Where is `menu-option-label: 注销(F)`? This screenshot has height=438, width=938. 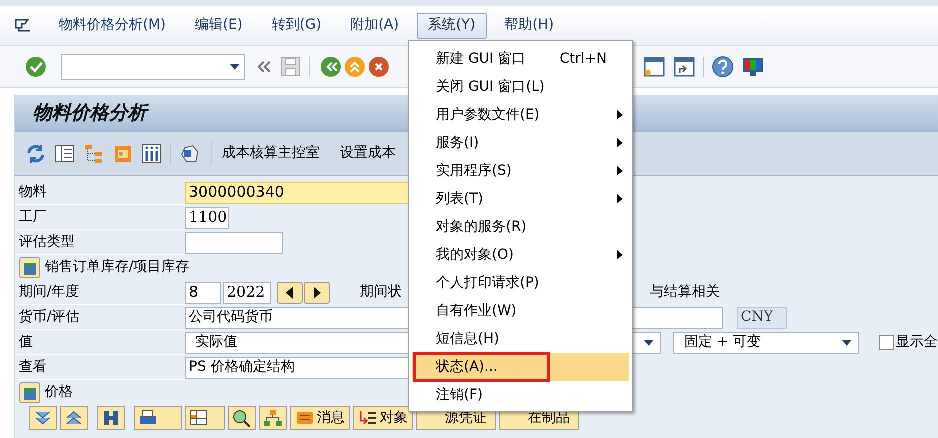
menu-option-label: 注销(F) is located at coordinates (459, 395).